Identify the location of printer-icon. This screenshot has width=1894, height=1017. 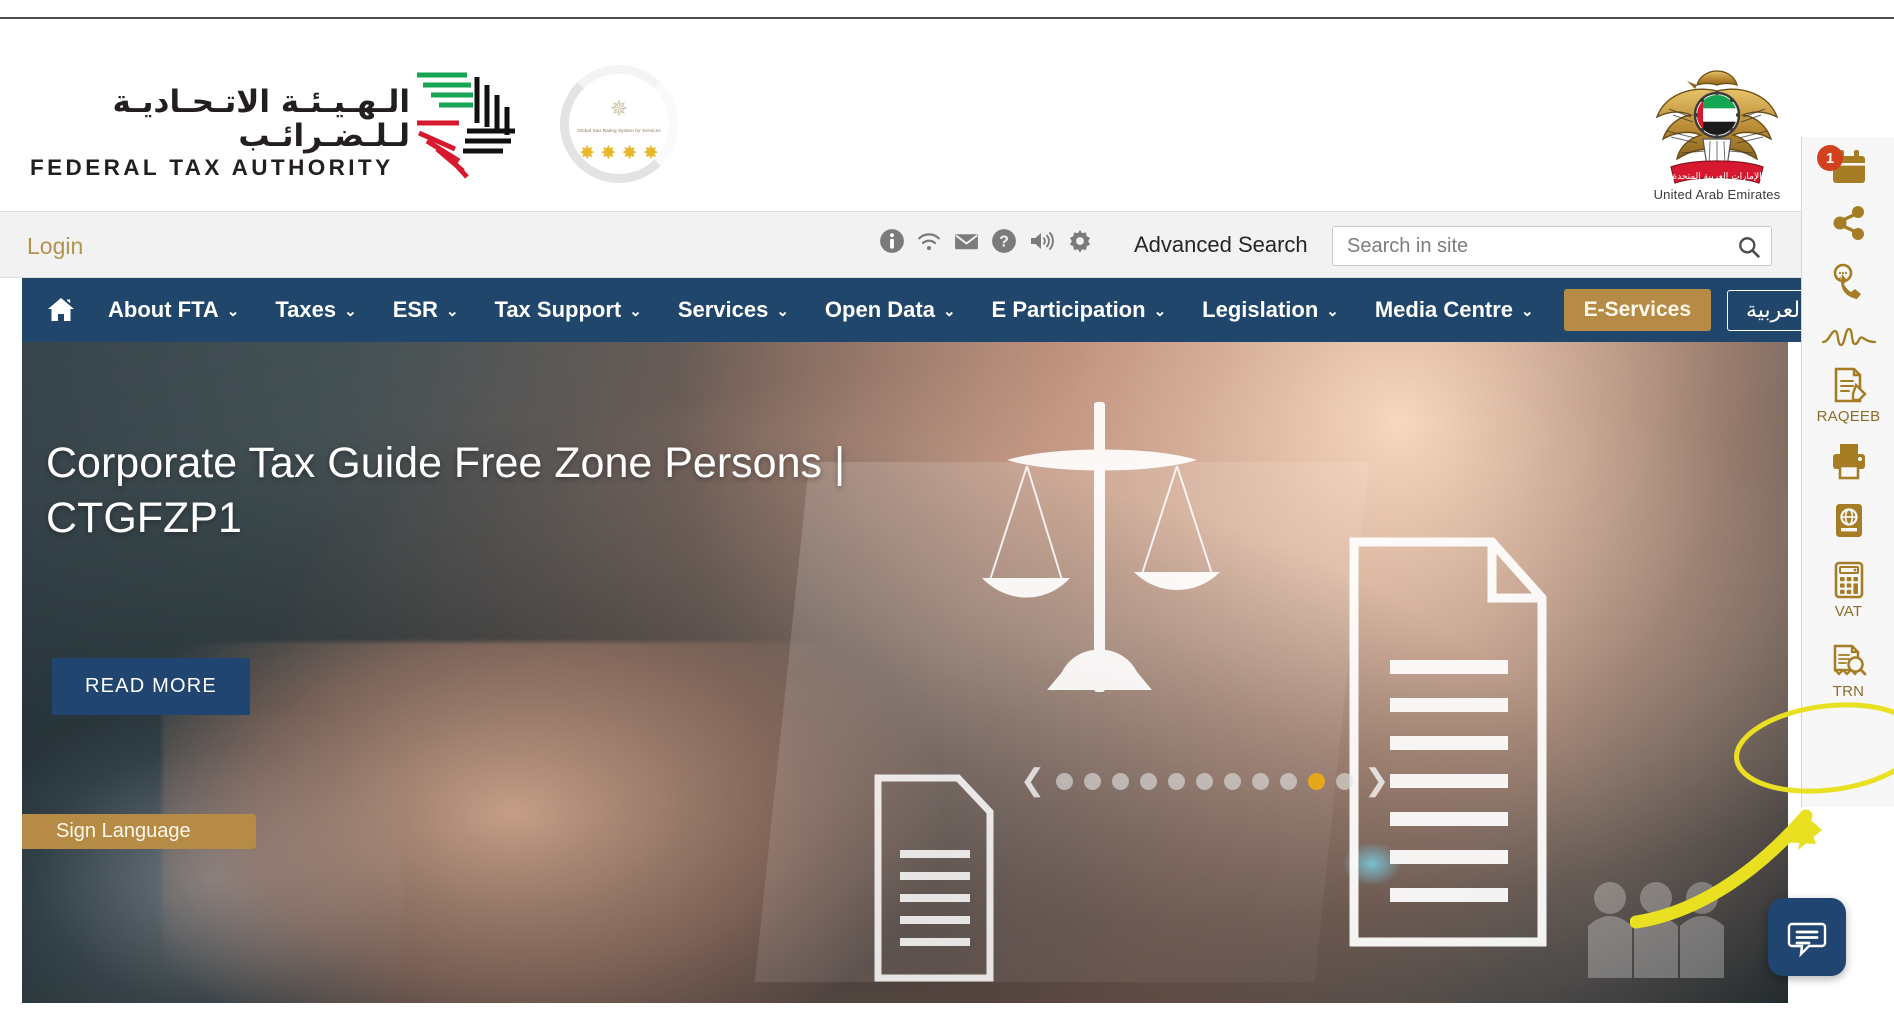
(1848, 462).